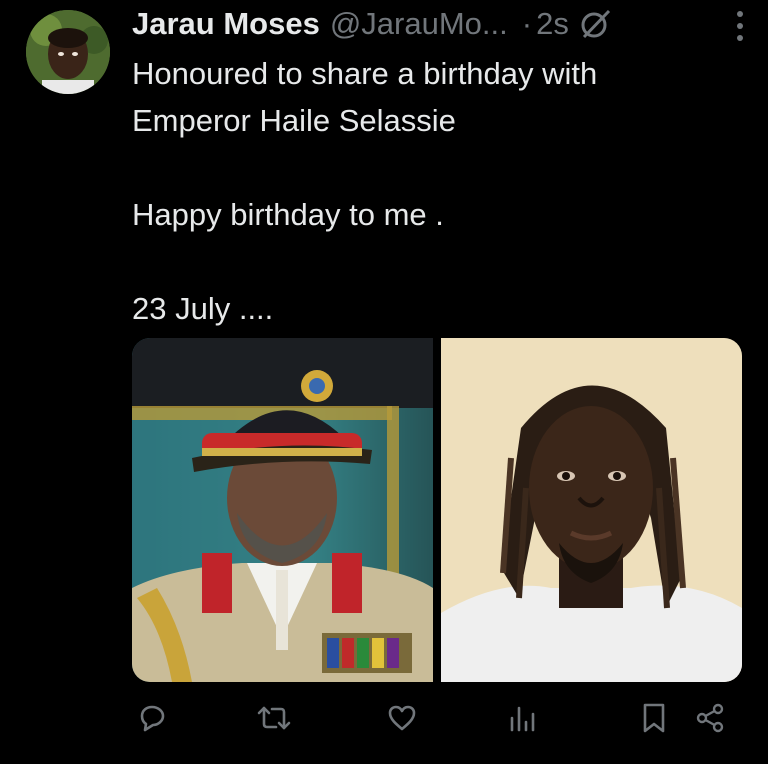  I want to click on tweet-line: Honoured to share a birthday with, so click(365, 73).